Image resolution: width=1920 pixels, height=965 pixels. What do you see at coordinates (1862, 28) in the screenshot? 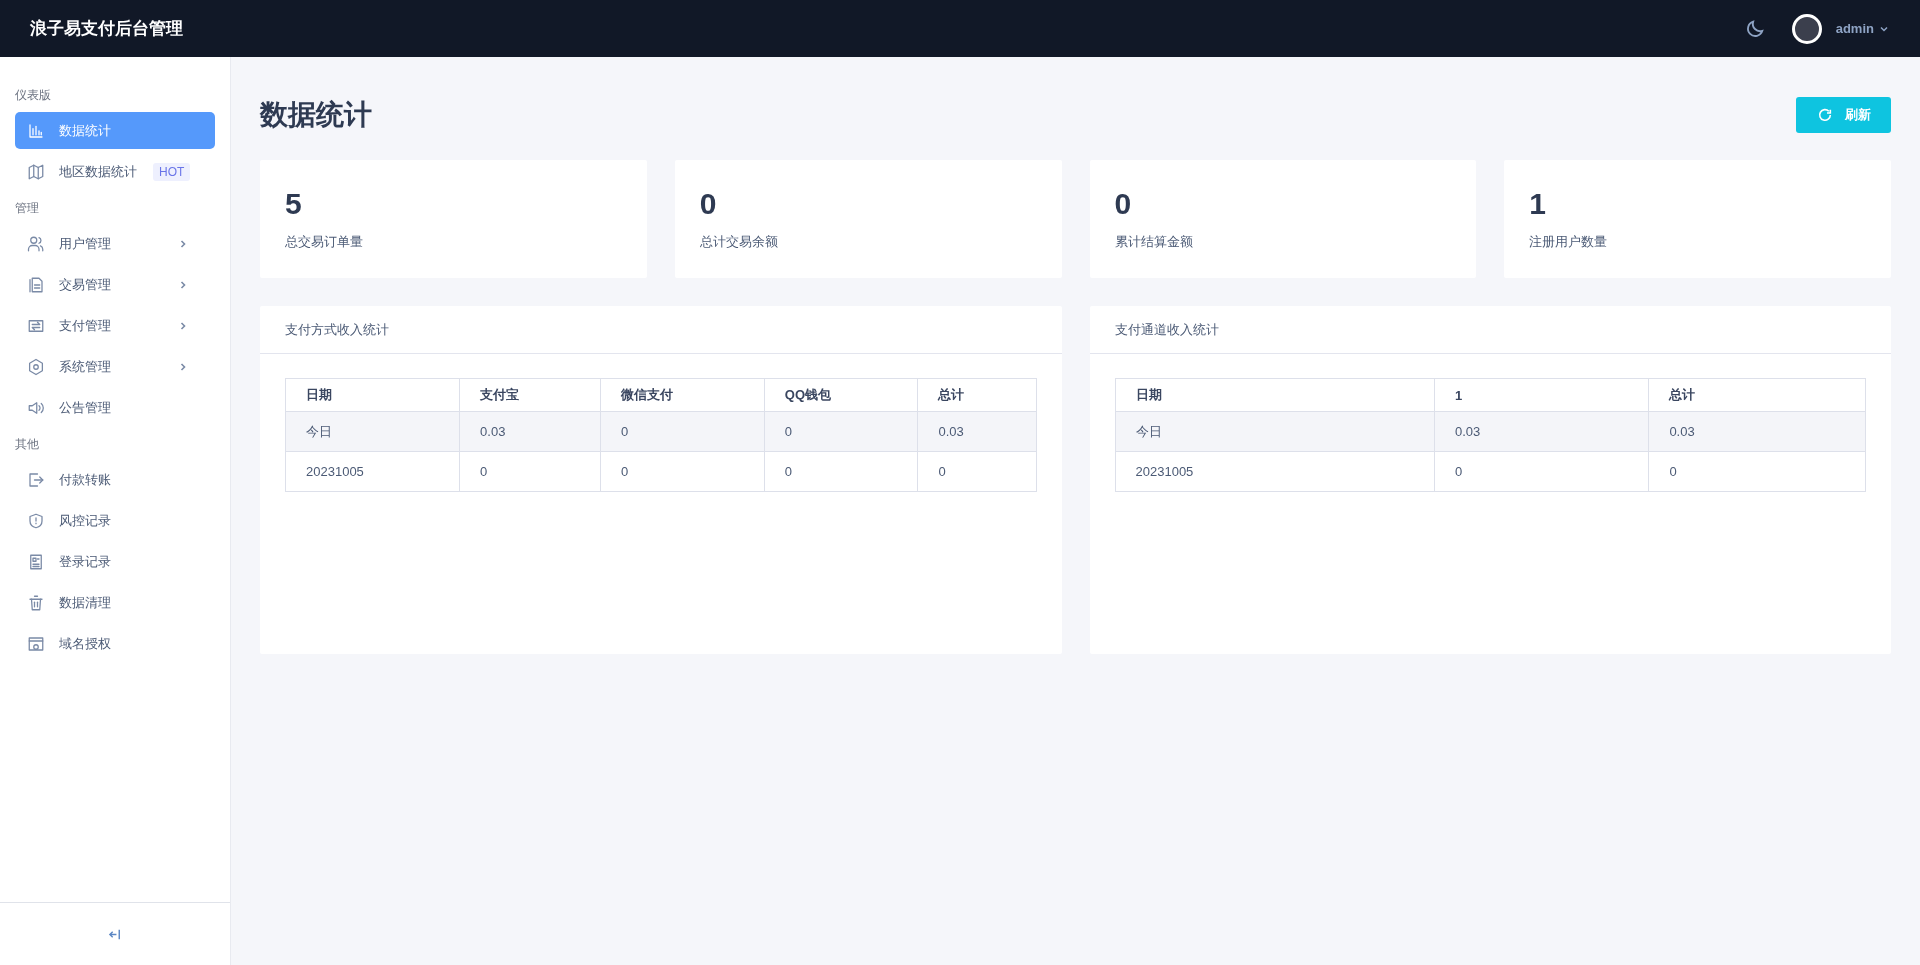
I see `user-menu: admin` at bounding box center [1862, 28].